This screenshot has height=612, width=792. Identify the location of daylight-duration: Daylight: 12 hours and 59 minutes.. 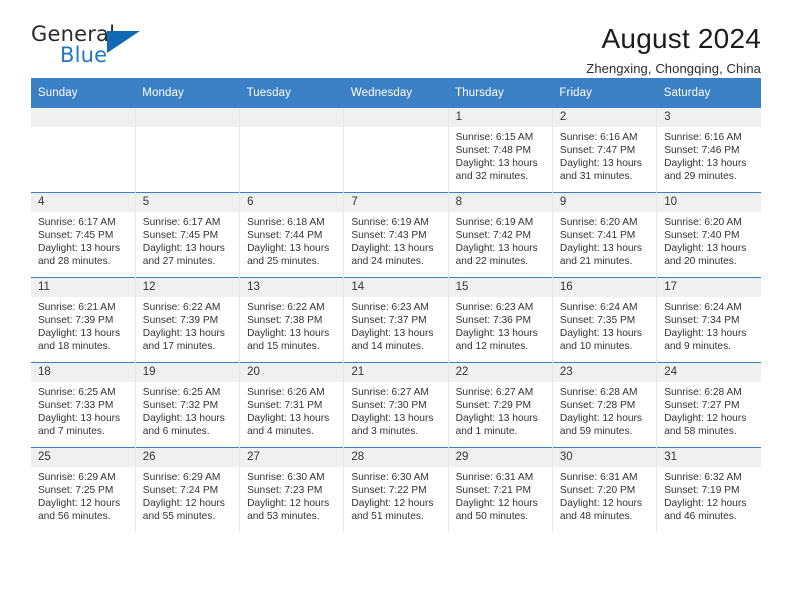
(601, 425).